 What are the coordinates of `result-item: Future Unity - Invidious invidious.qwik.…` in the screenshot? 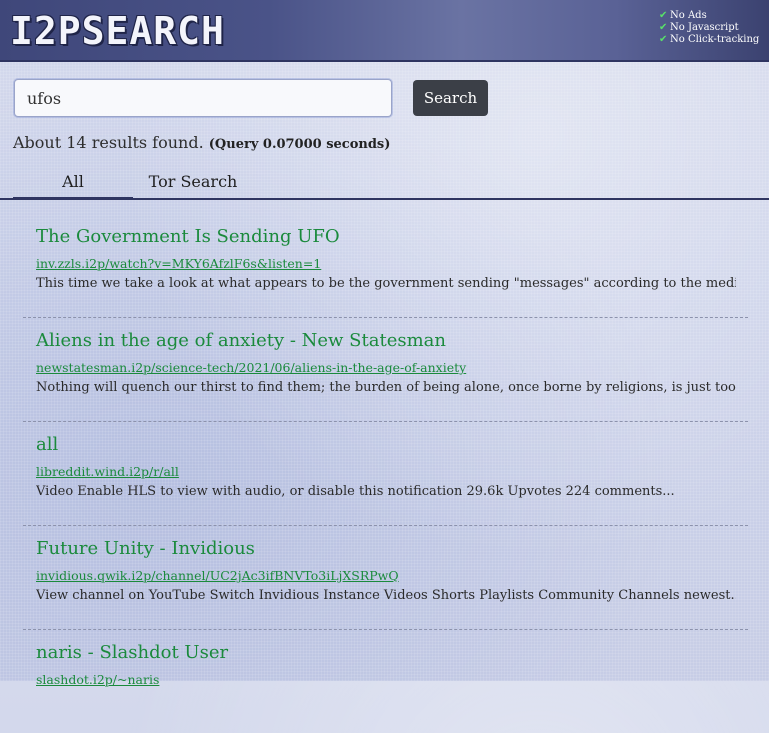 It's located at (385, 578).